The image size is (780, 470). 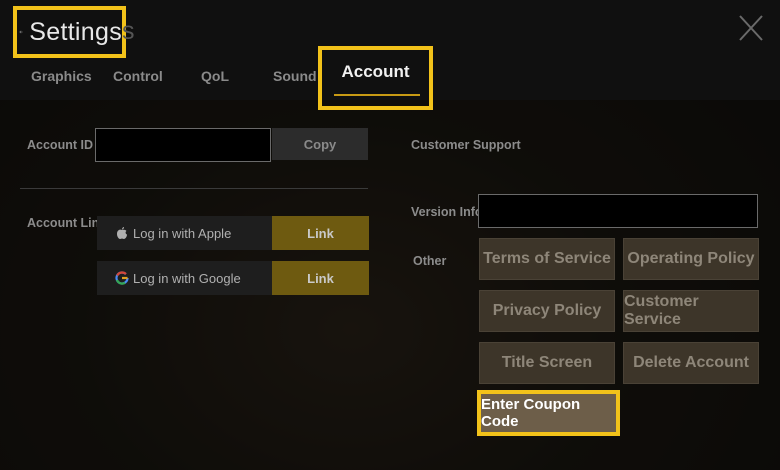 I want to click on apple-login-row: Log in with Apple, so click(x=185, y=233).